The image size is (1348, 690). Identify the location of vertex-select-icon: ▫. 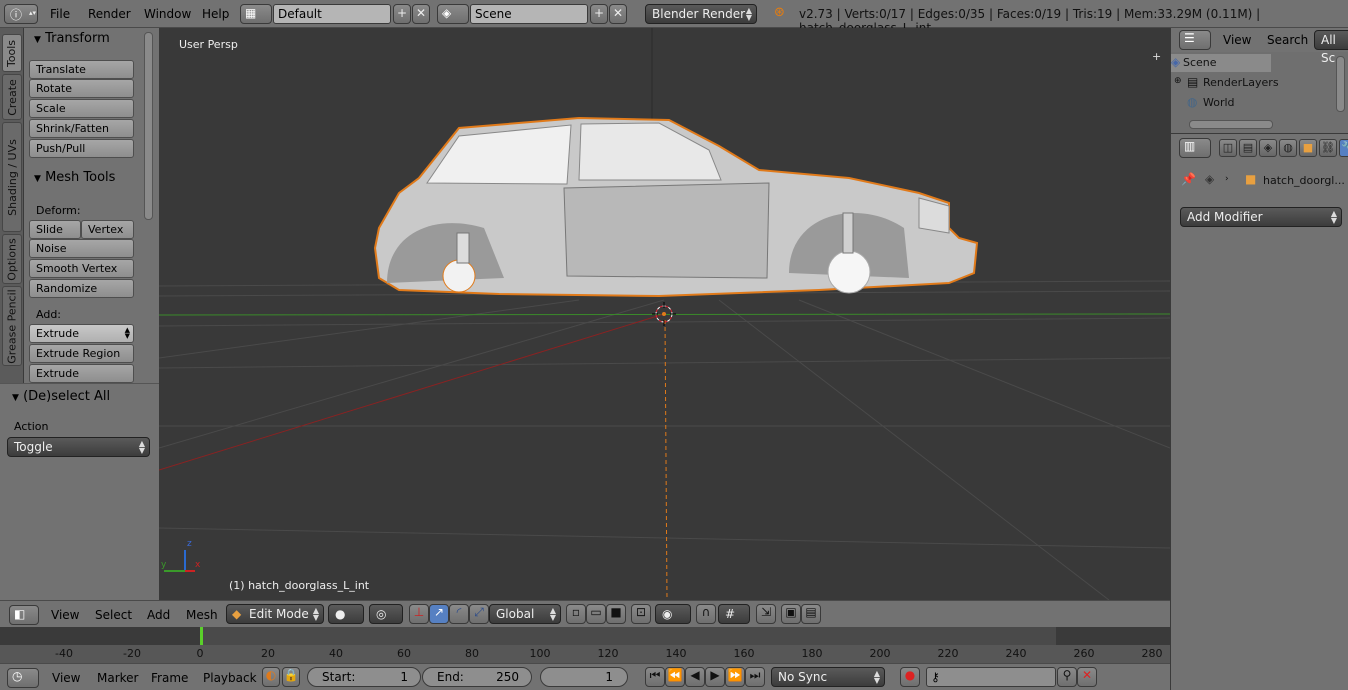
(576, 614).